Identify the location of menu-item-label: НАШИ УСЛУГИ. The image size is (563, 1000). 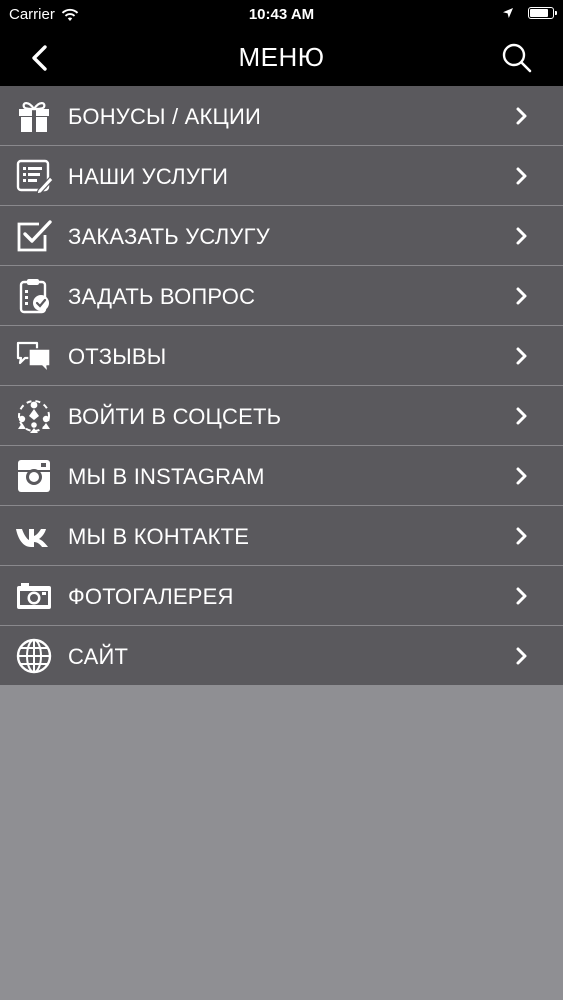
(148, 176).